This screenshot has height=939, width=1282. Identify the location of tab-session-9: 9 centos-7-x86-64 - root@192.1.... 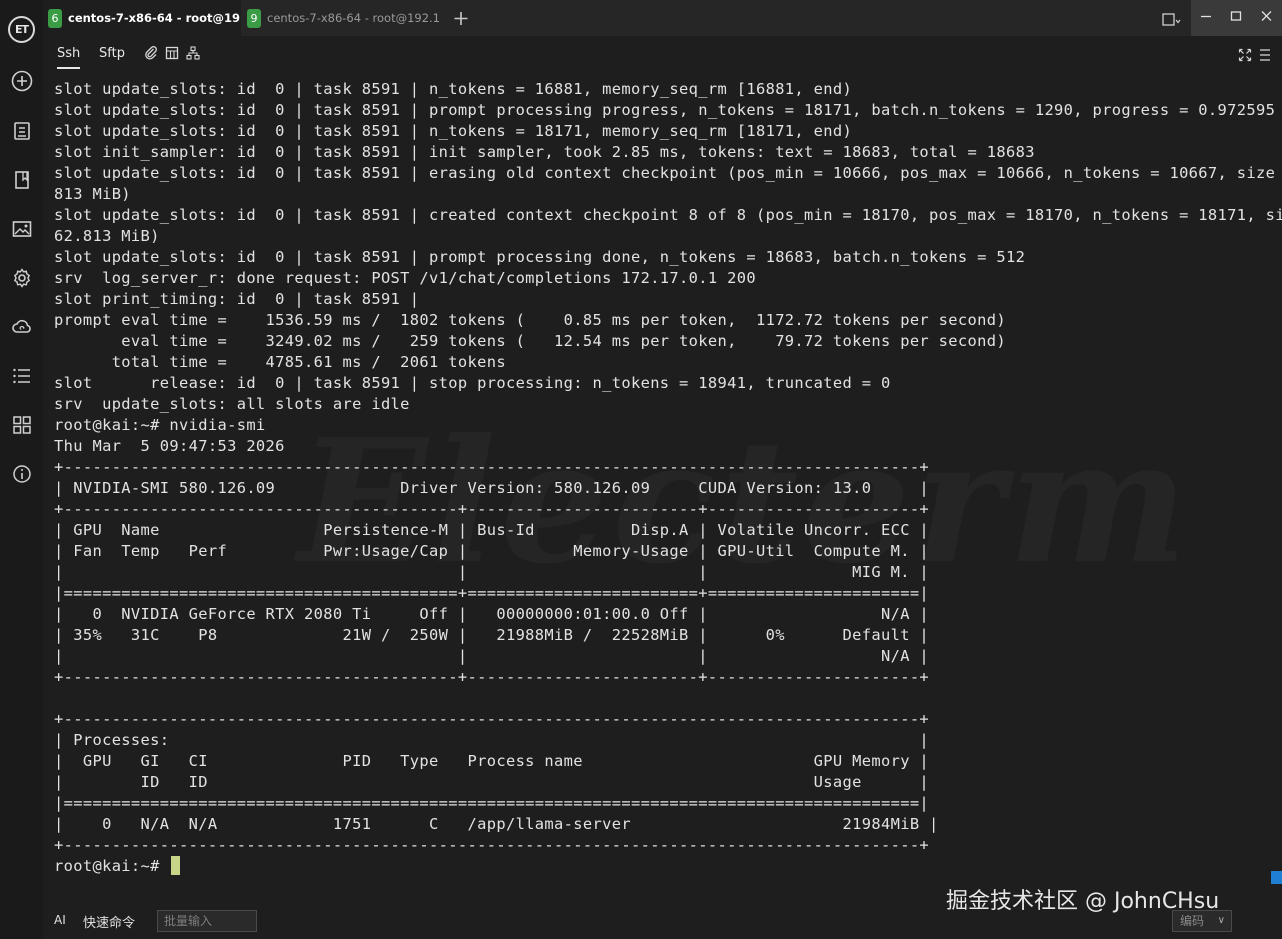
(341, 18).